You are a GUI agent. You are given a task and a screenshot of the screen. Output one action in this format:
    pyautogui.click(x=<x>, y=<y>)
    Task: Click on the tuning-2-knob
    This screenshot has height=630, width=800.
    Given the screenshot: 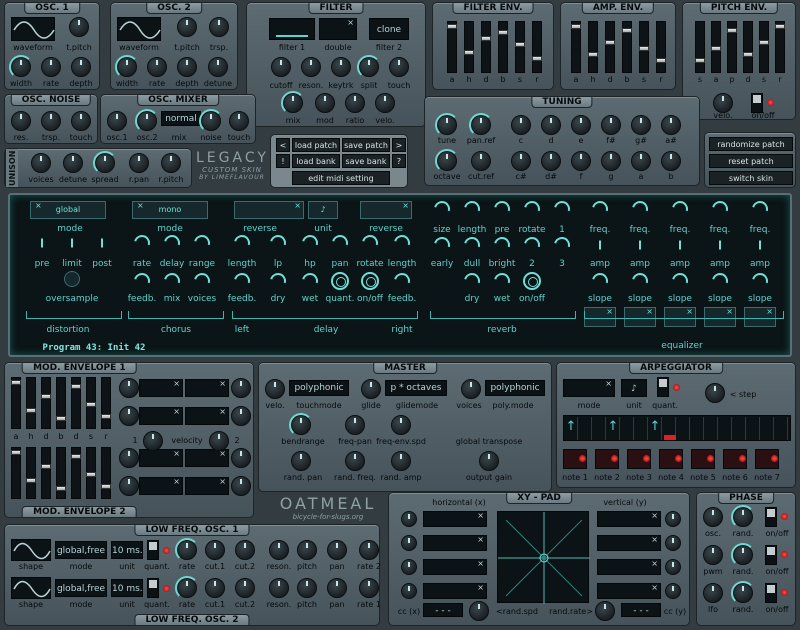 What is the action you would take?
    pyautogui.click(x=521, y=125)
    